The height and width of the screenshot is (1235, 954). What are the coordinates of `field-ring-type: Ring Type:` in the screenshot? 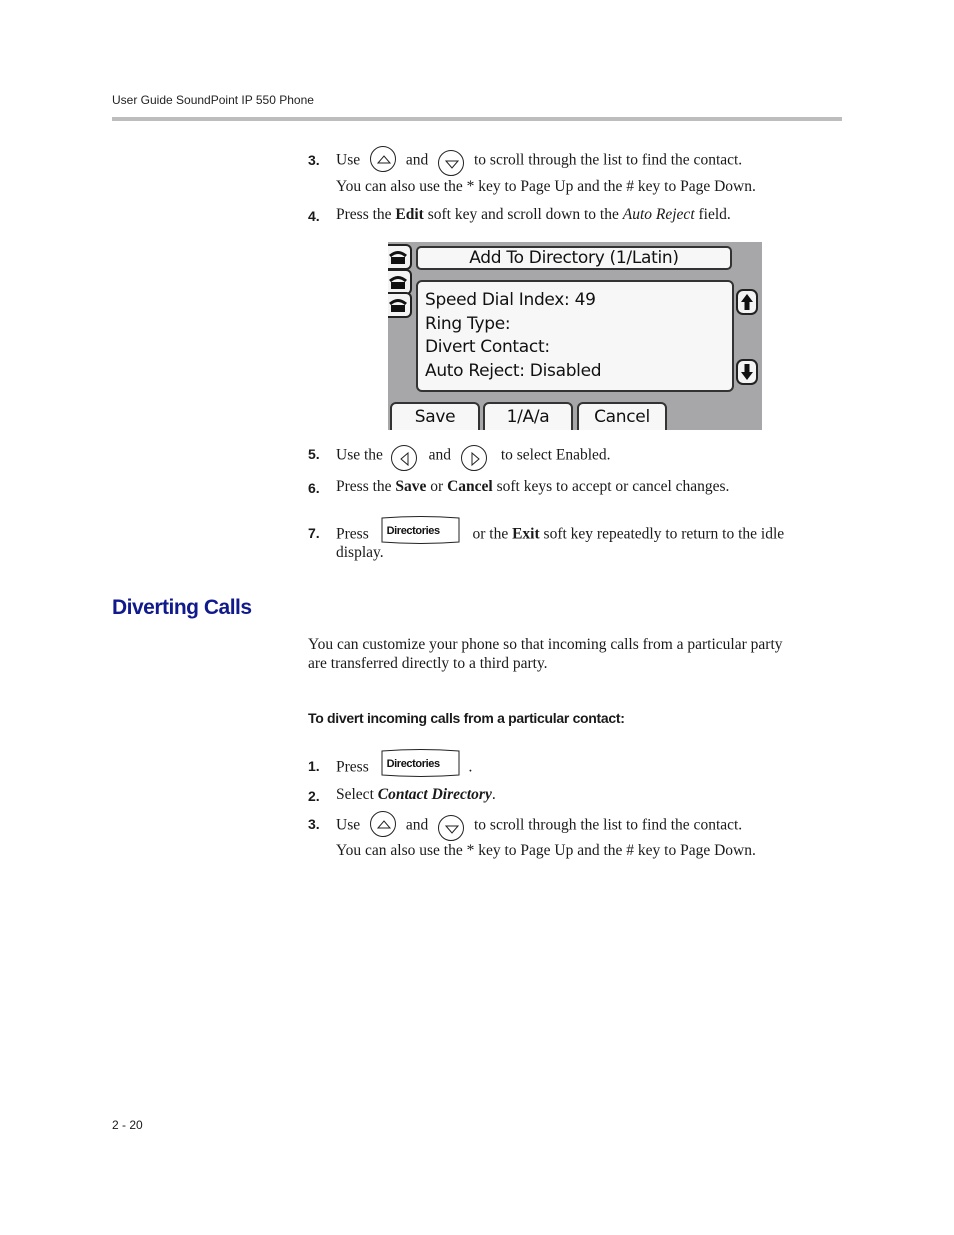 It's located at (468, 323).